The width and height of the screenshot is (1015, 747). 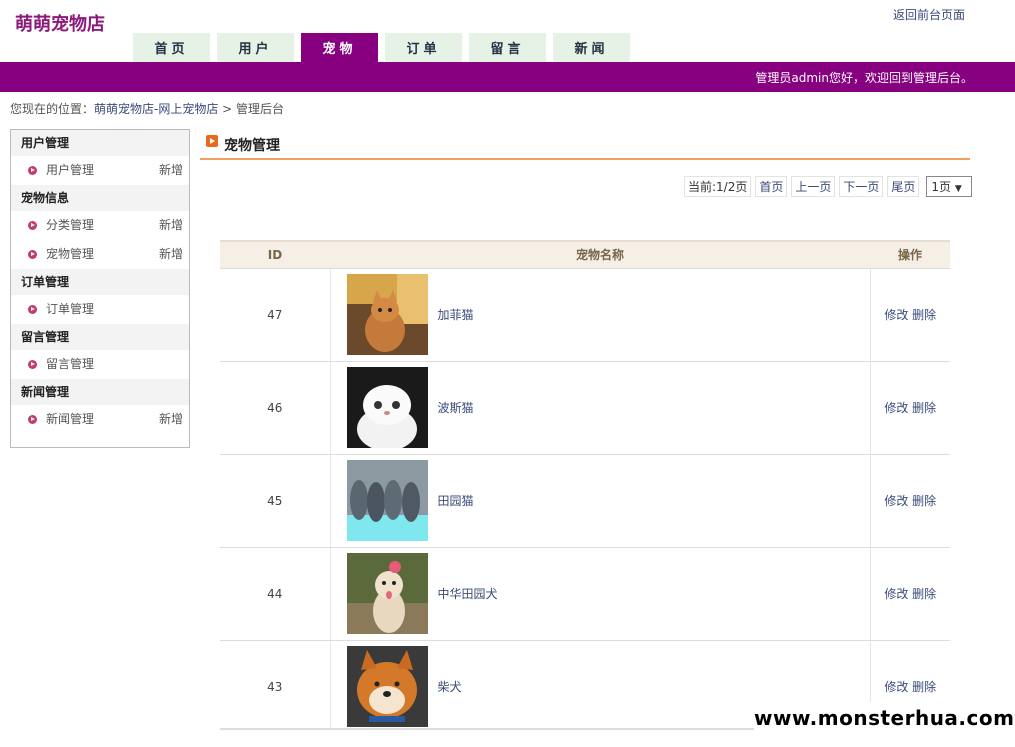 I want to click on pagination: 当前:1/2页 首页 上一页 下一页 尾页 1页 ▼, so click(x=828, y=186).